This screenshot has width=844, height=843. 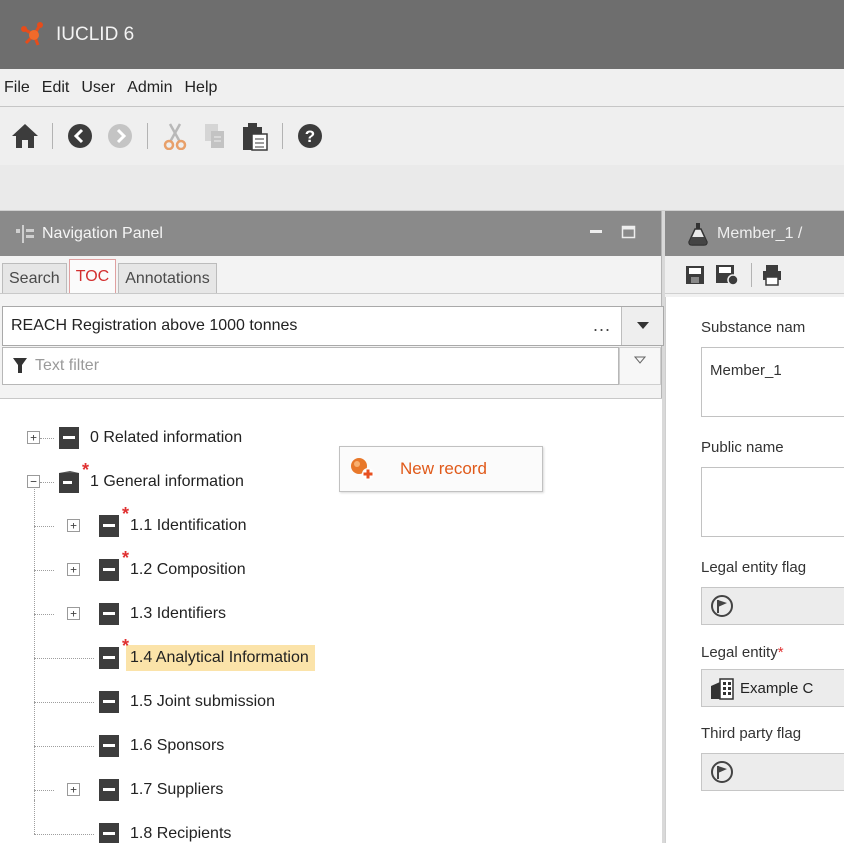 What do you see at coordinates (310, 366) in the screenshot?
I see `text-filter-input: Text filter` at bounding box center [310, 366].